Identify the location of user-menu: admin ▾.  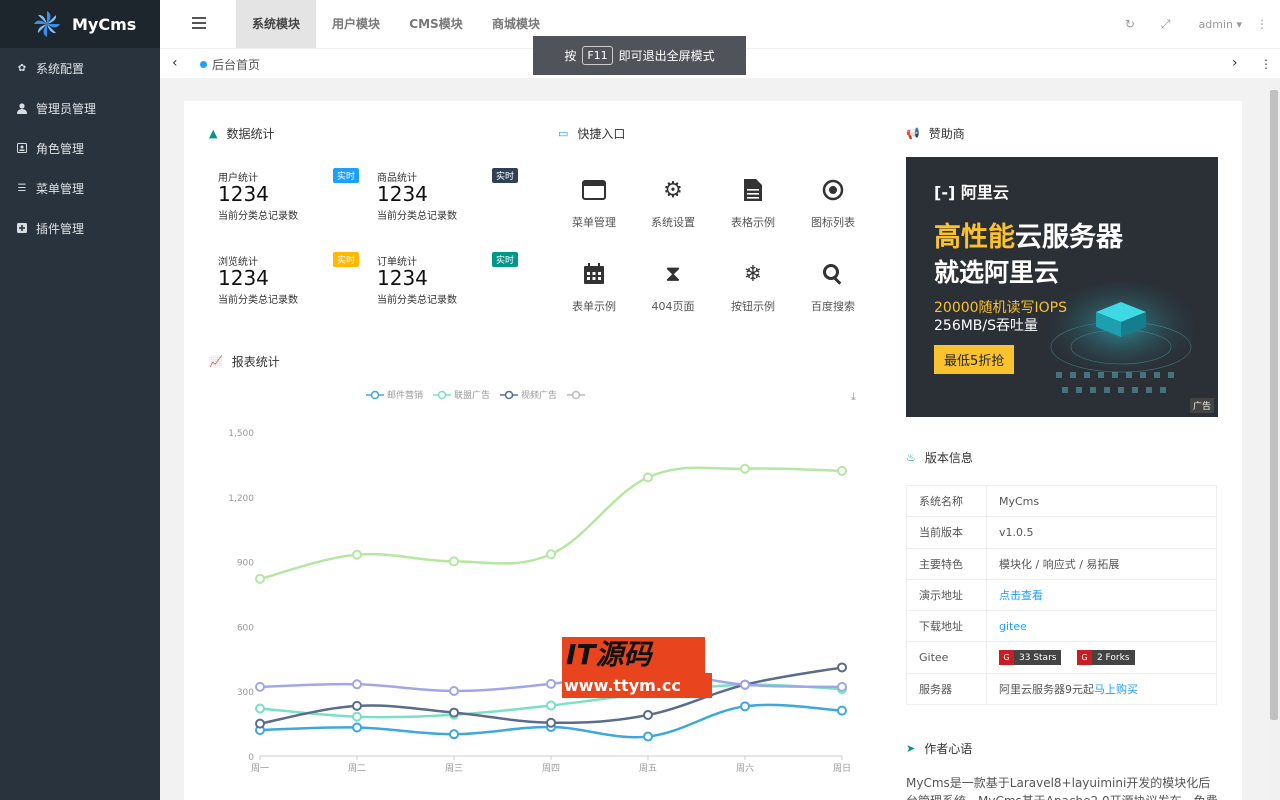
(1221, 24).